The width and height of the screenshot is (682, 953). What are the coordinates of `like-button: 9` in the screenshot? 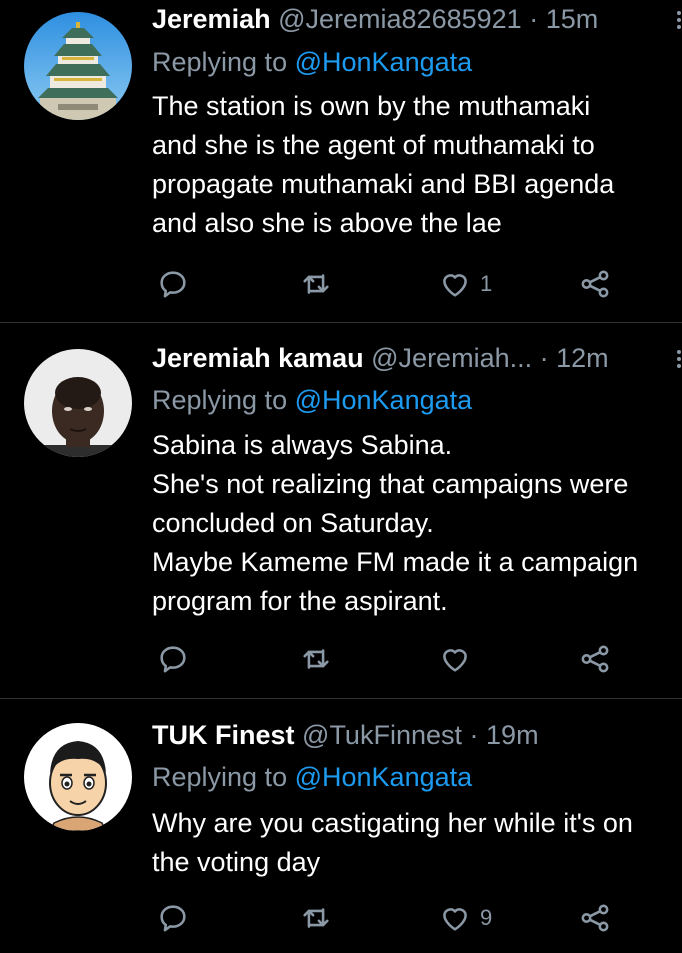 It's located at (465, 918).